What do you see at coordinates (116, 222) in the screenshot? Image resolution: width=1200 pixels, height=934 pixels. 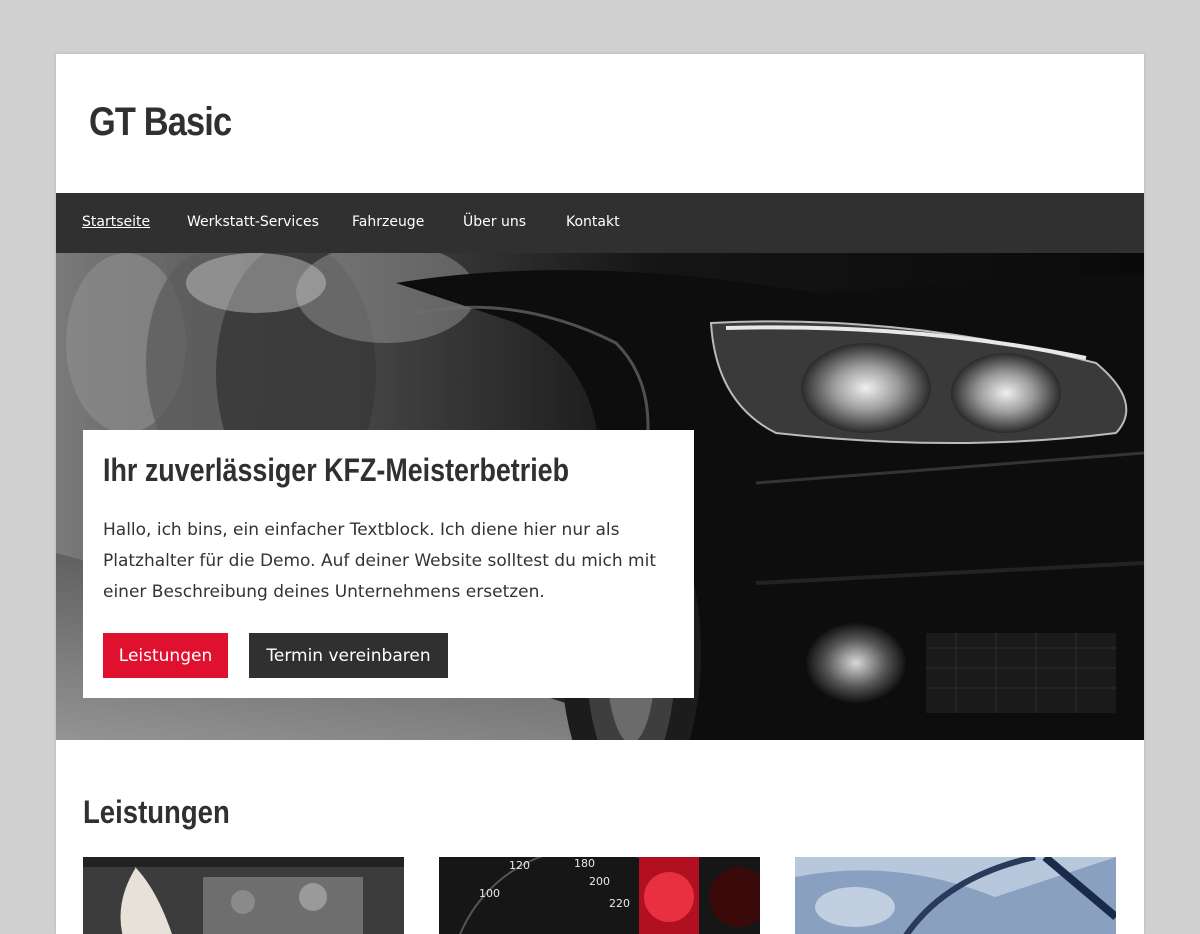 I see `nav-item-startseite: Startseite` at bounding box center [116, 222].